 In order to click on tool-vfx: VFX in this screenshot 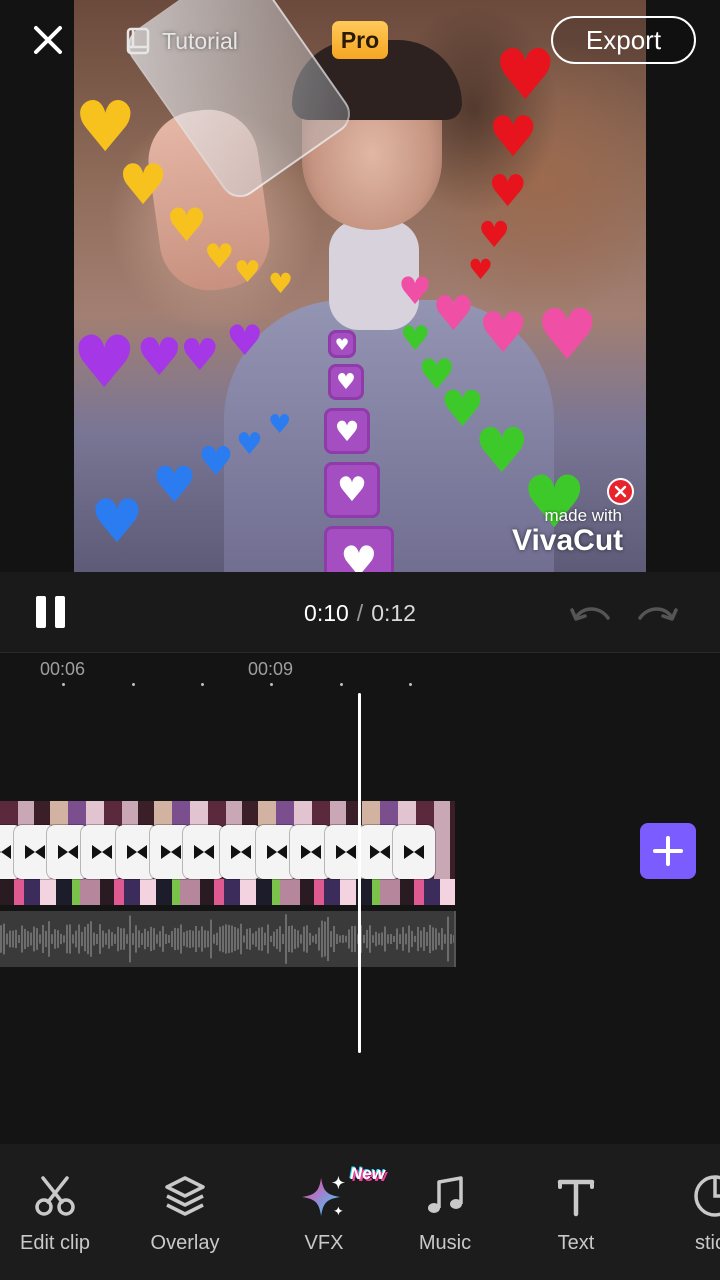, I will do `click(324, 1213)`.